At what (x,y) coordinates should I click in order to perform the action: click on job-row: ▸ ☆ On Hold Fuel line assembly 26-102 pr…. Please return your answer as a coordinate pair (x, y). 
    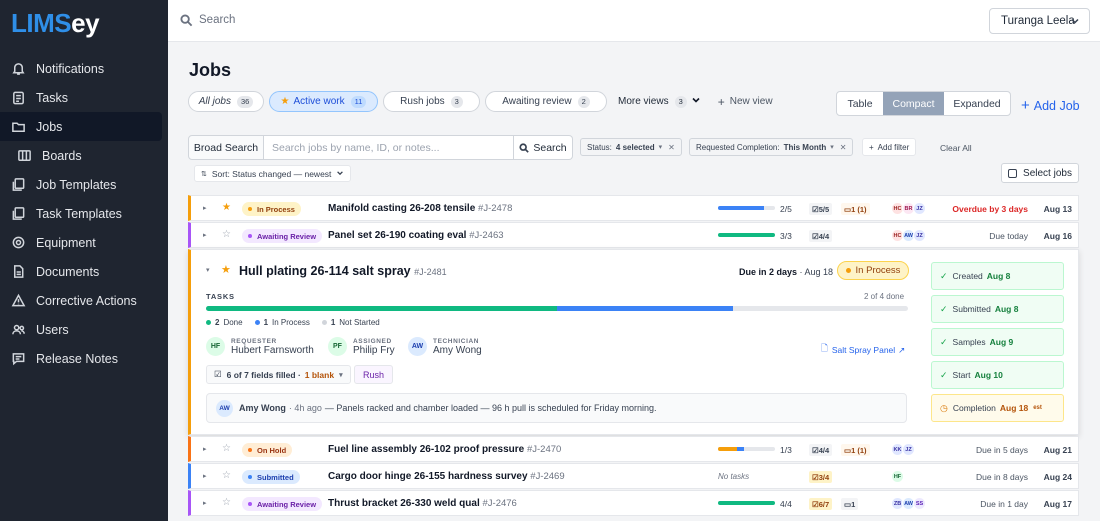
    Looking at the image, I should click on (633, 449).